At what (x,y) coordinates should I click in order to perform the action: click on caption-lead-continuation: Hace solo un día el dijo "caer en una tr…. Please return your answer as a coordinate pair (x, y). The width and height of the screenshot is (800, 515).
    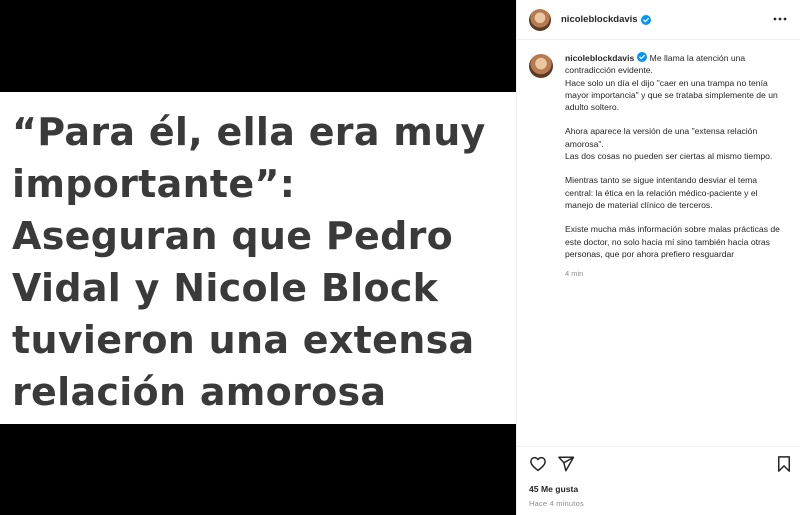
    Looking at the image, I should click on (671, 95).